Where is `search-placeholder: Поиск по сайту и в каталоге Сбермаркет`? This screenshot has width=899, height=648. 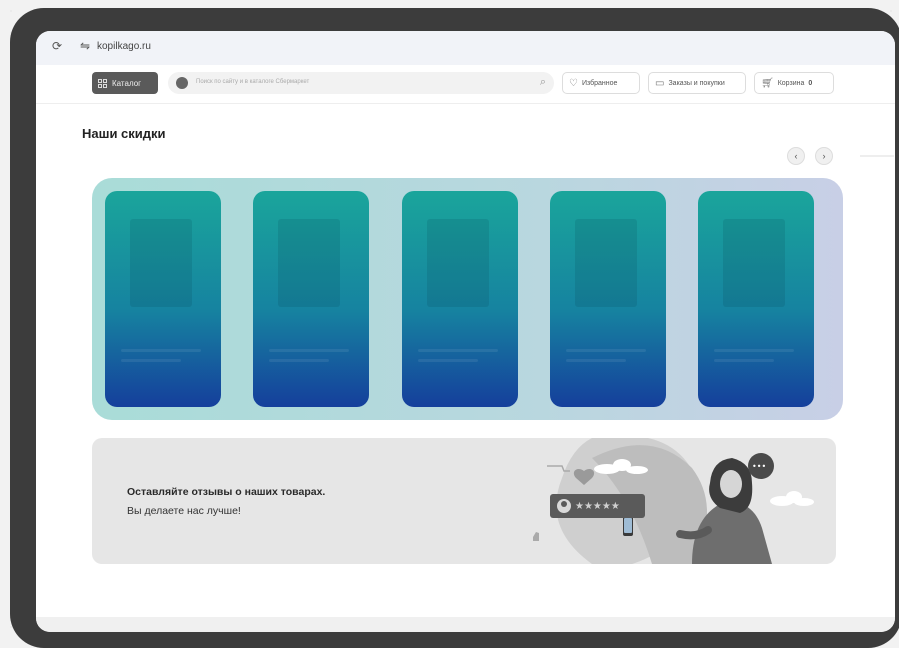
search-placeholder: Поиск по сайту и в каталоге Сбермаркет is located at coordinates (253, 82).